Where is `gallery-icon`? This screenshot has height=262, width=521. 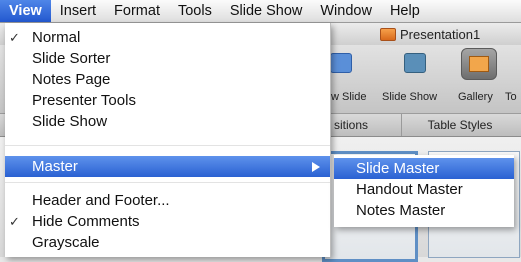
gallery-icon is located at coordinates (479, 64).